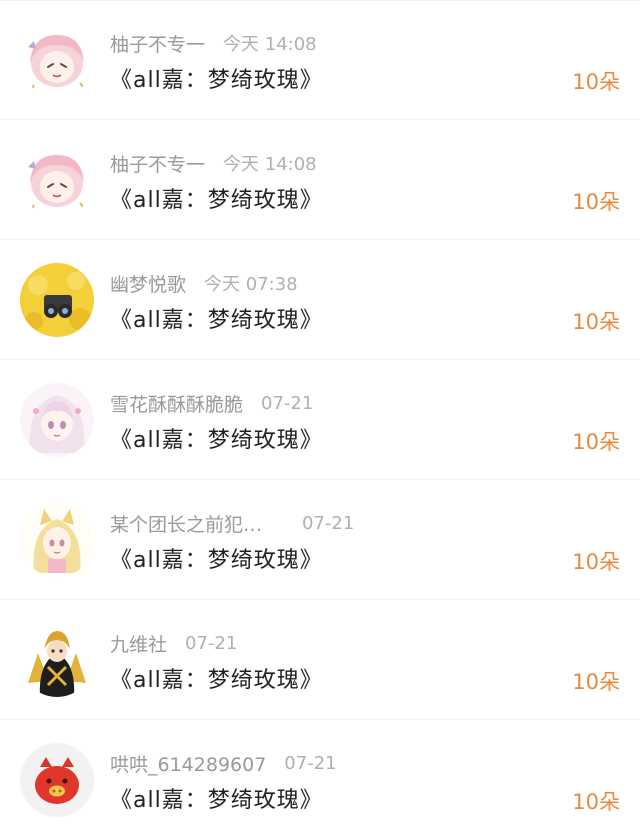 This screenshot has height=840, width=640. I want to click on entry-meta: 某个团长之前犯… 07-21, so click(232, 523).